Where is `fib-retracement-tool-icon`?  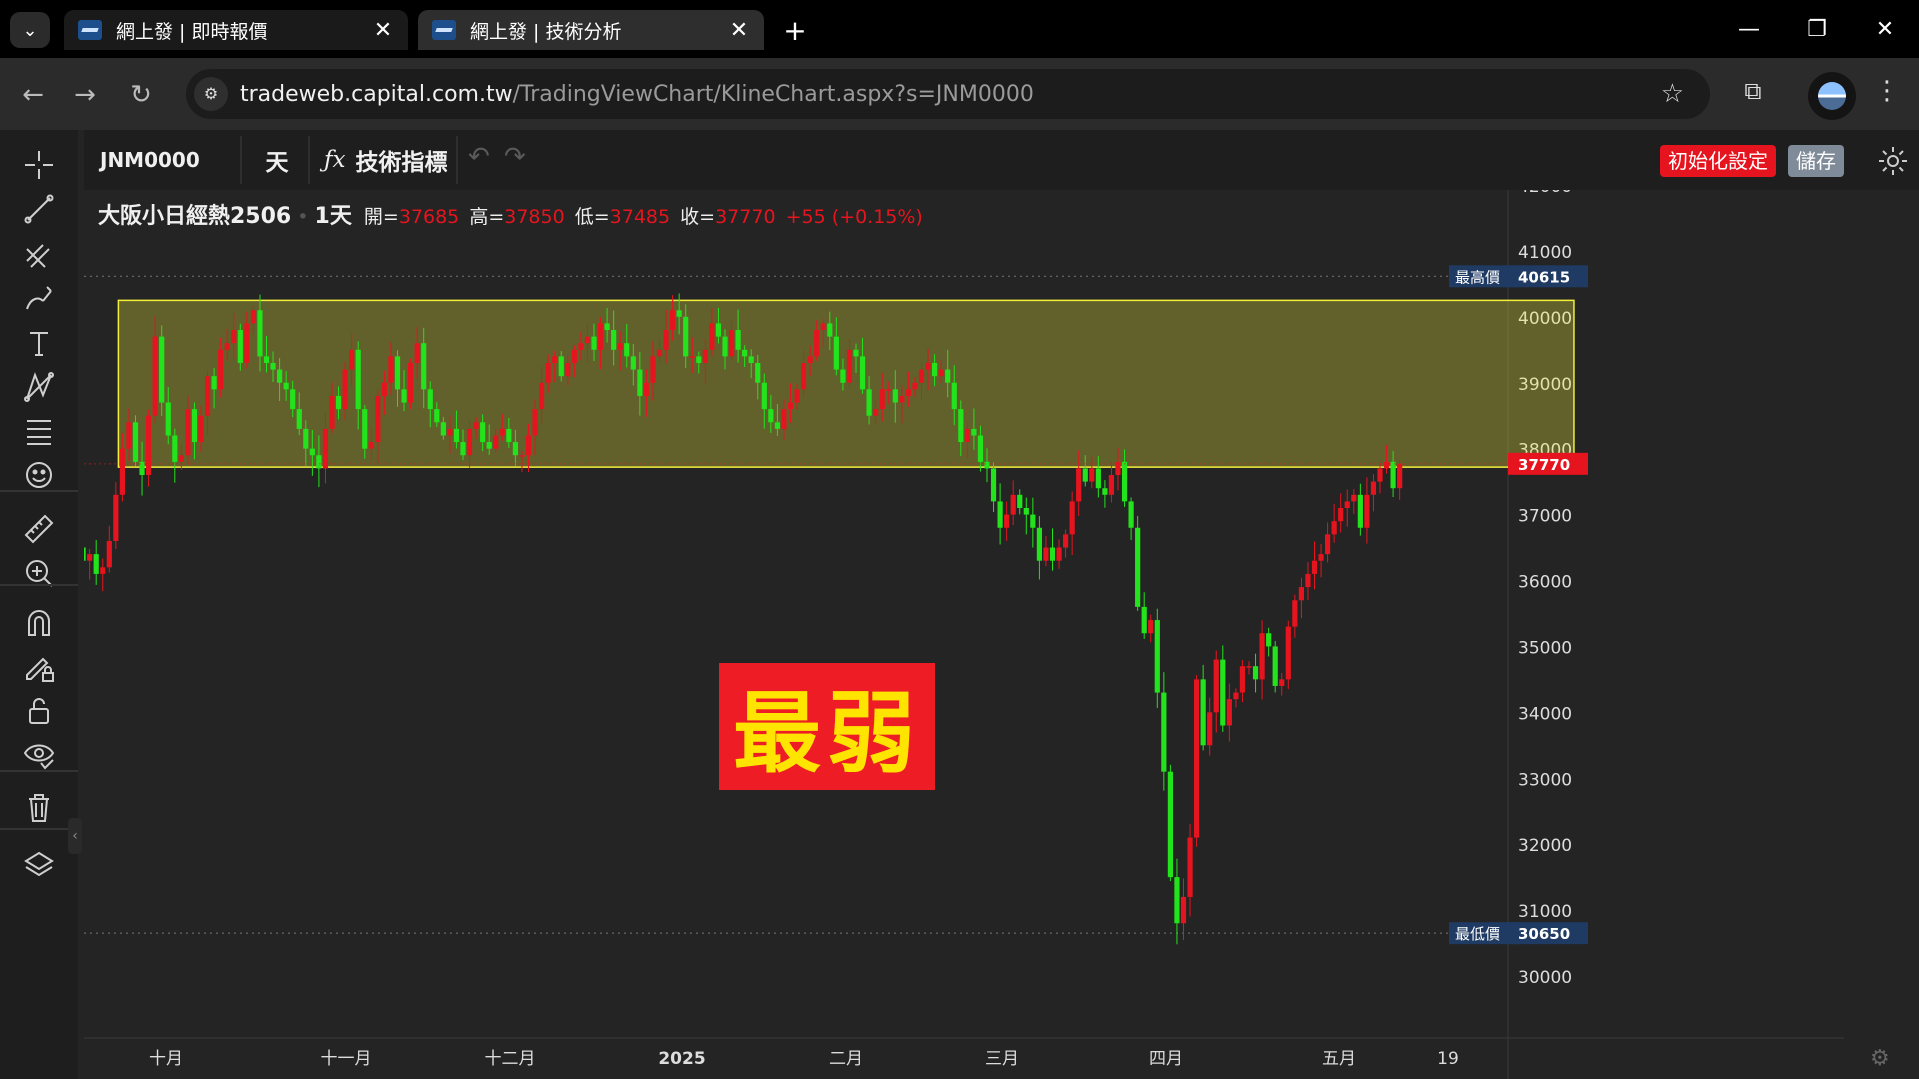
fib-retracement-tool-icon is located at coordinates (39, 431).